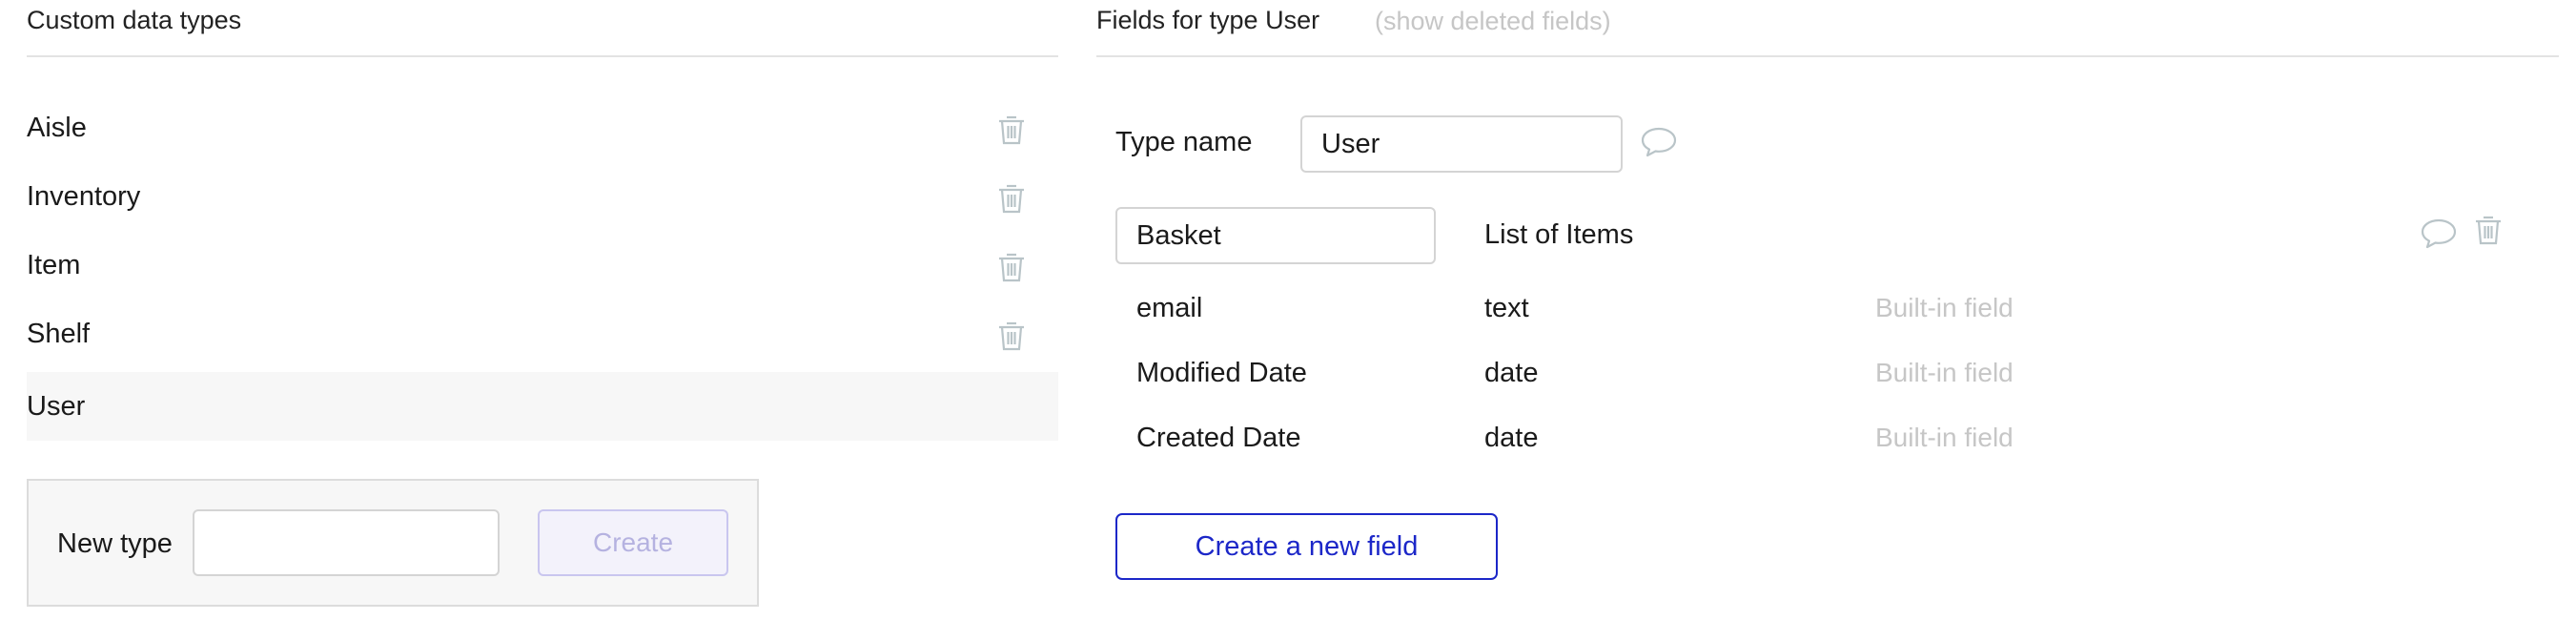  What do you see at coordinates (346, 542) in the screenshot?
I see `new-type-input` at bounding box center [346, 542].